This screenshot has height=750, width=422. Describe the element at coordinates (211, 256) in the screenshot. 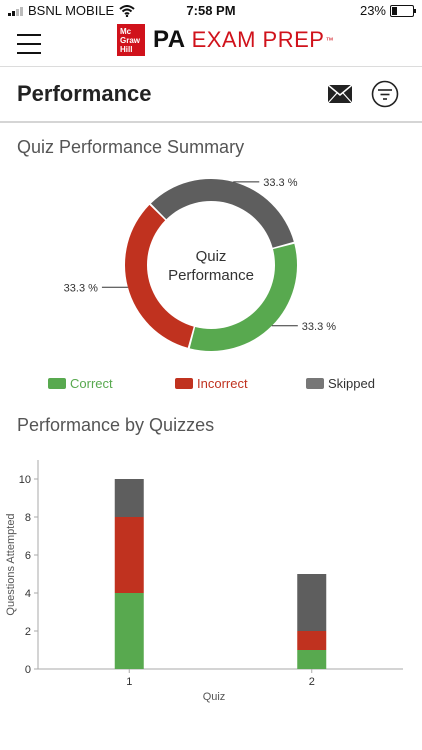

I see `donut-center-label-line1: Quiz` at that location.